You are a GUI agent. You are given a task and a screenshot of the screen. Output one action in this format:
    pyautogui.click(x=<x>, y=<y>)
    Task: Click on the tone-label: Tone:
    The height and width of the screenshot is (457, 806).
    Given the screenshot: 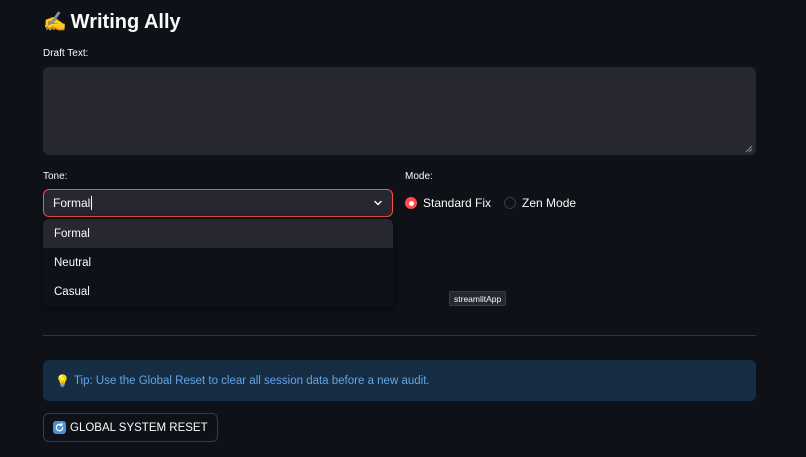 What is the action you would take?
    pyautogui.click(x=55, y=176)
    